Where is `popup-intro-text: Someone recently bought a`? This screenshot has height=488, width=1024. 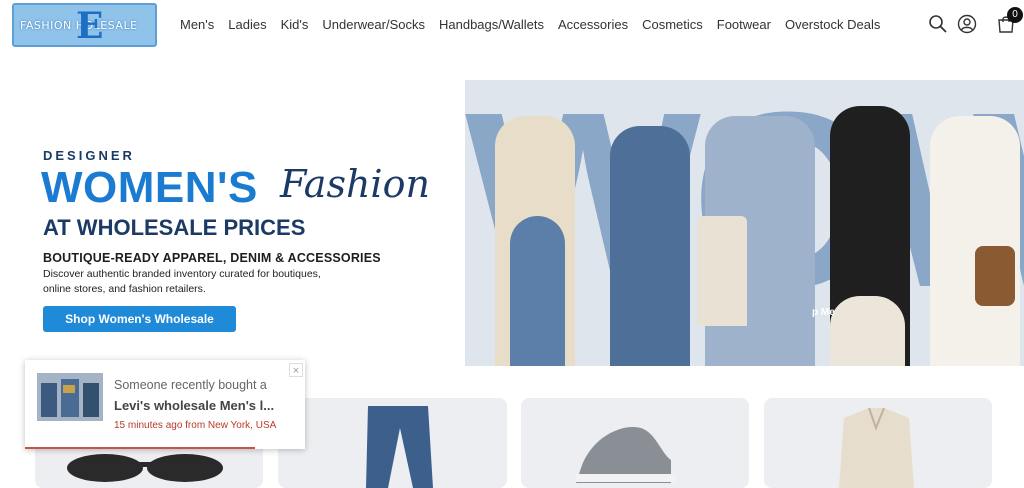
popup-intro-text: Someone recently bought a is located at coordinates (190, 385).